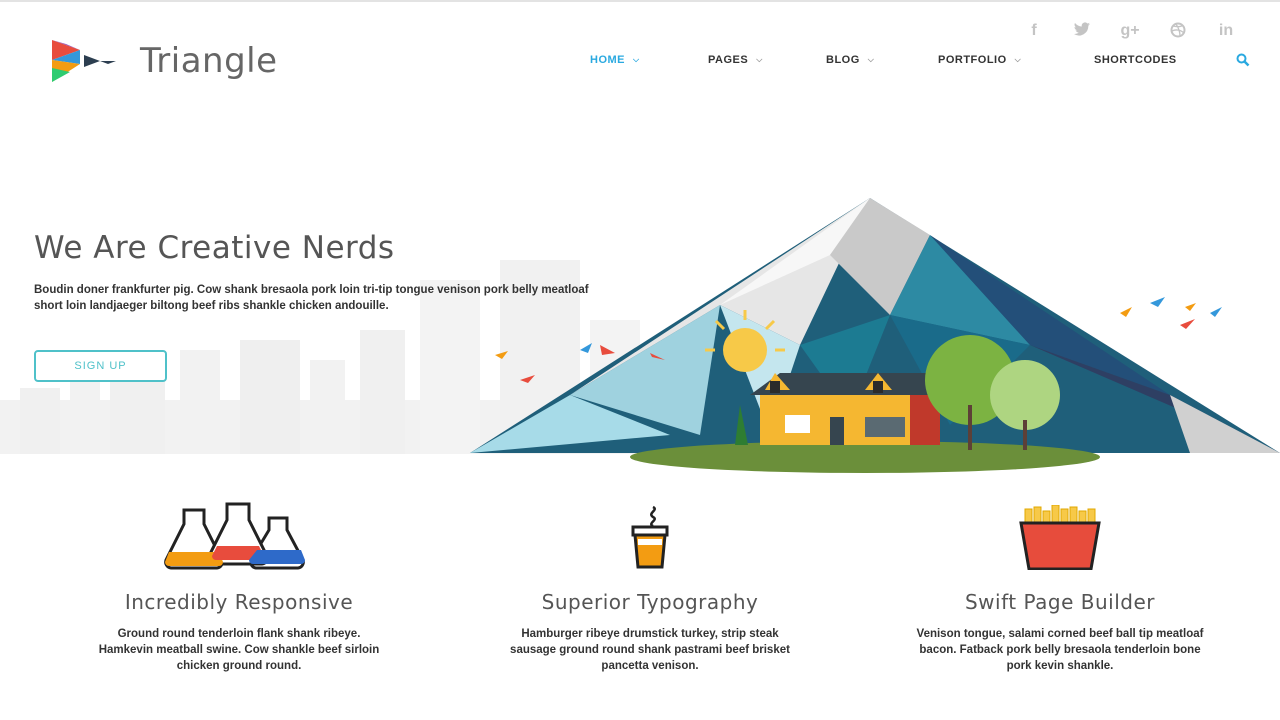  Describe the element at coordinates (650, 532) in the screenshot. I see `coffee-cup-icon` at that location.